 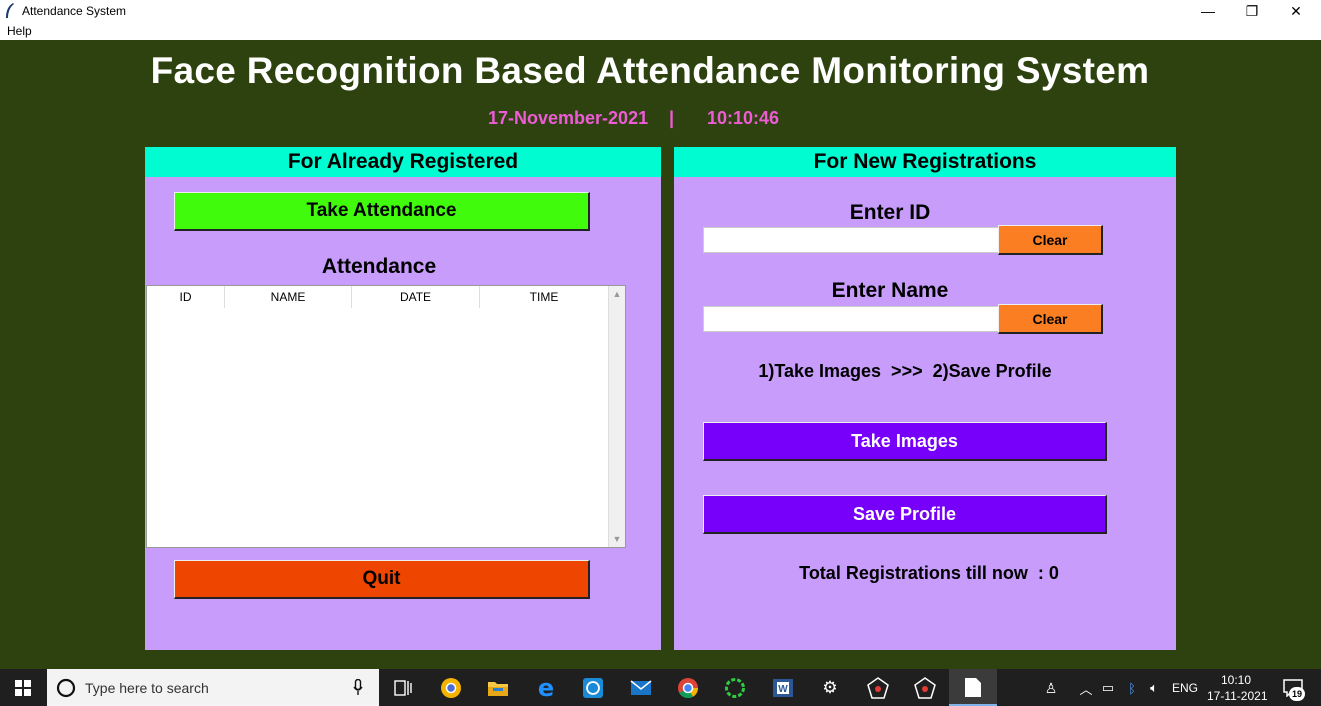 I want to click on svg-text: W, so click(x=783, y=689).